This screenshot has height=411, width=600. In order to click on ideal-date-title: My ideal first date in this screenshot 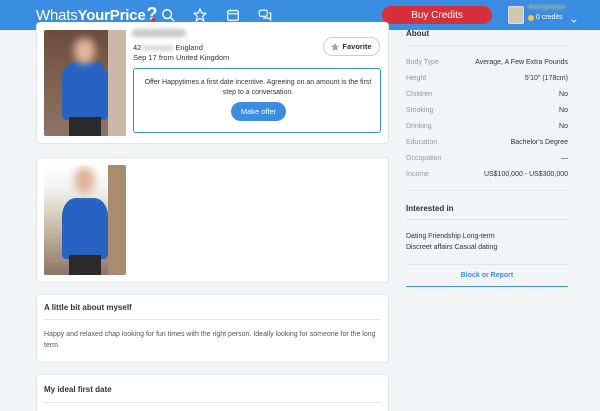, I will do `click(78, 389)`.